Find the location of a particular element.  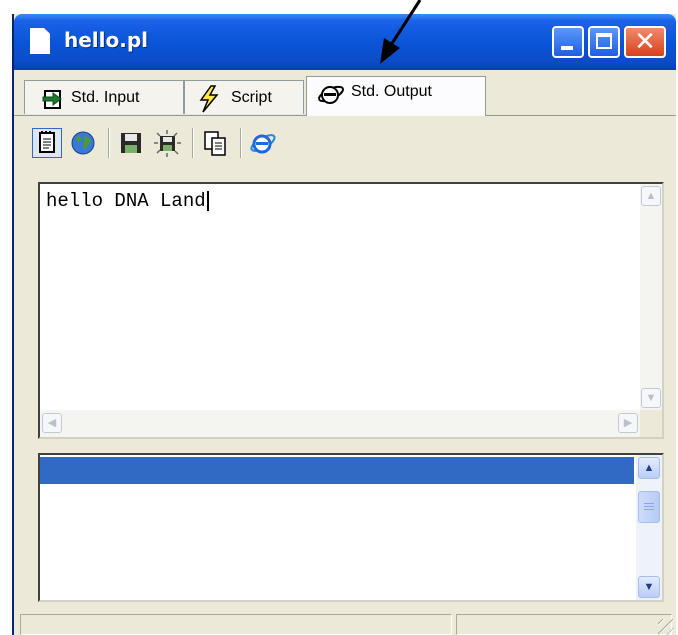

tab-std-input: Std. Input is located at coordinates (104, 97).